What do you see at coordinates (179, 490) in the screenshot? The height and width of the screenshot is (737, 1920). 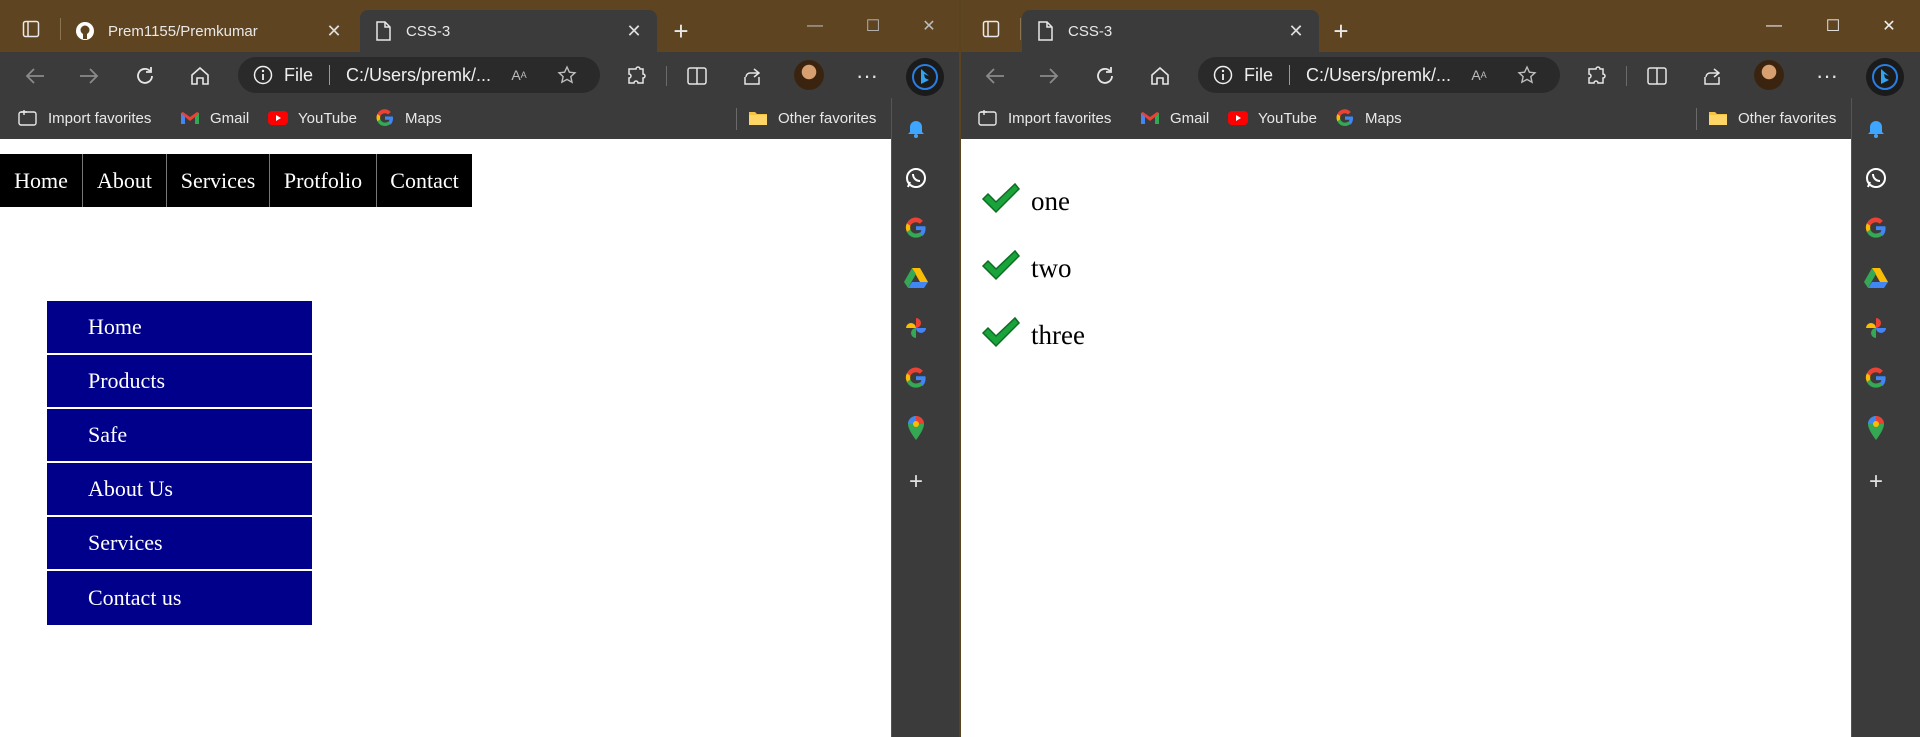 I see `side-menu-about-us: About Us` at bounding box center [179, 490].